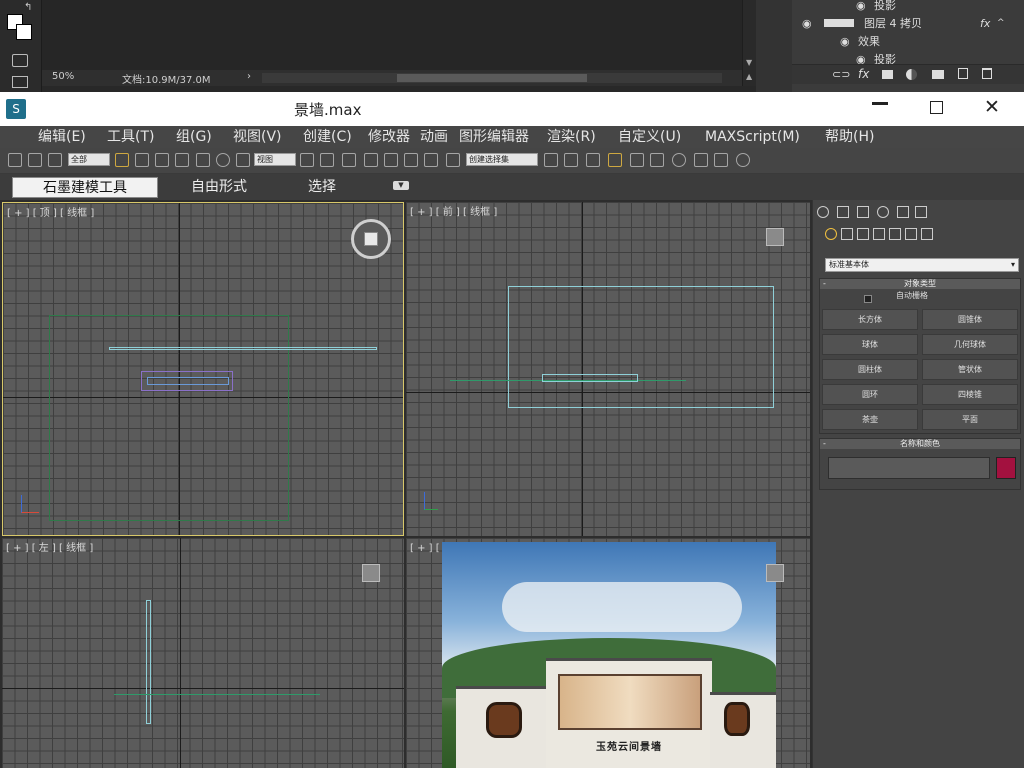 The width and height of the screenshot is (1024, 768). Describe the element at coordinates (911, 74) in the screenshot. I see `adjustment-layer-icon` at that location.